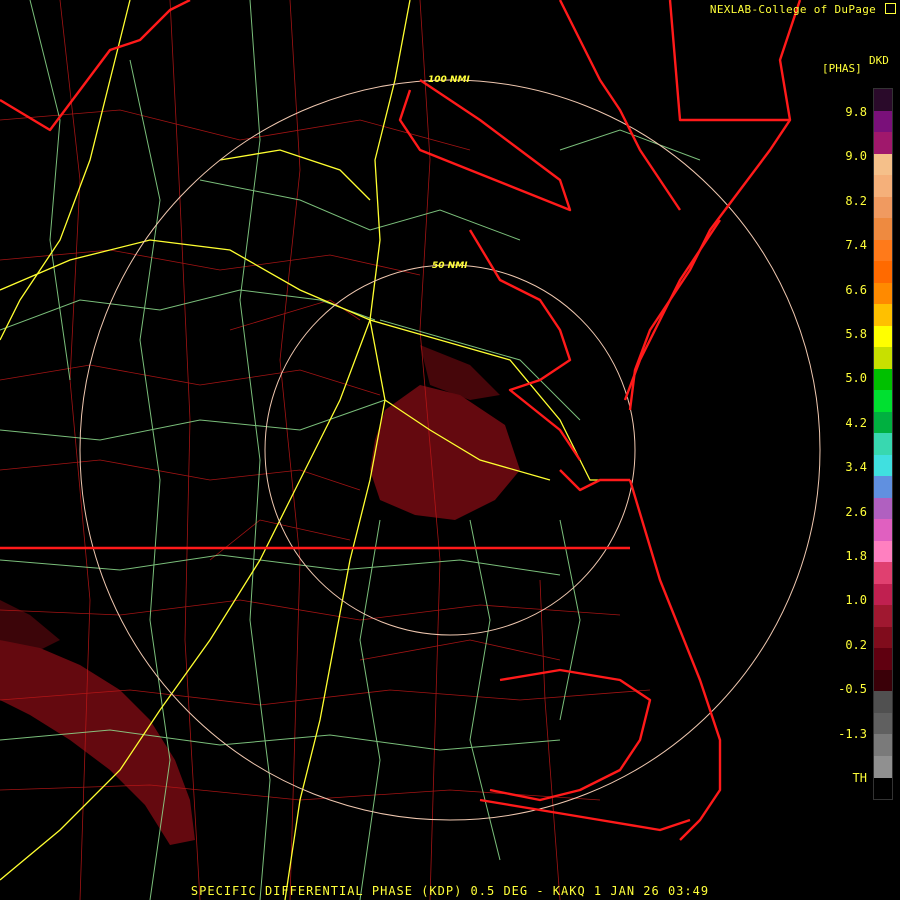 Image resolution: width=900 pixels, height=900 pixels. I want to click on product-code: DKD, so click(879, 60).